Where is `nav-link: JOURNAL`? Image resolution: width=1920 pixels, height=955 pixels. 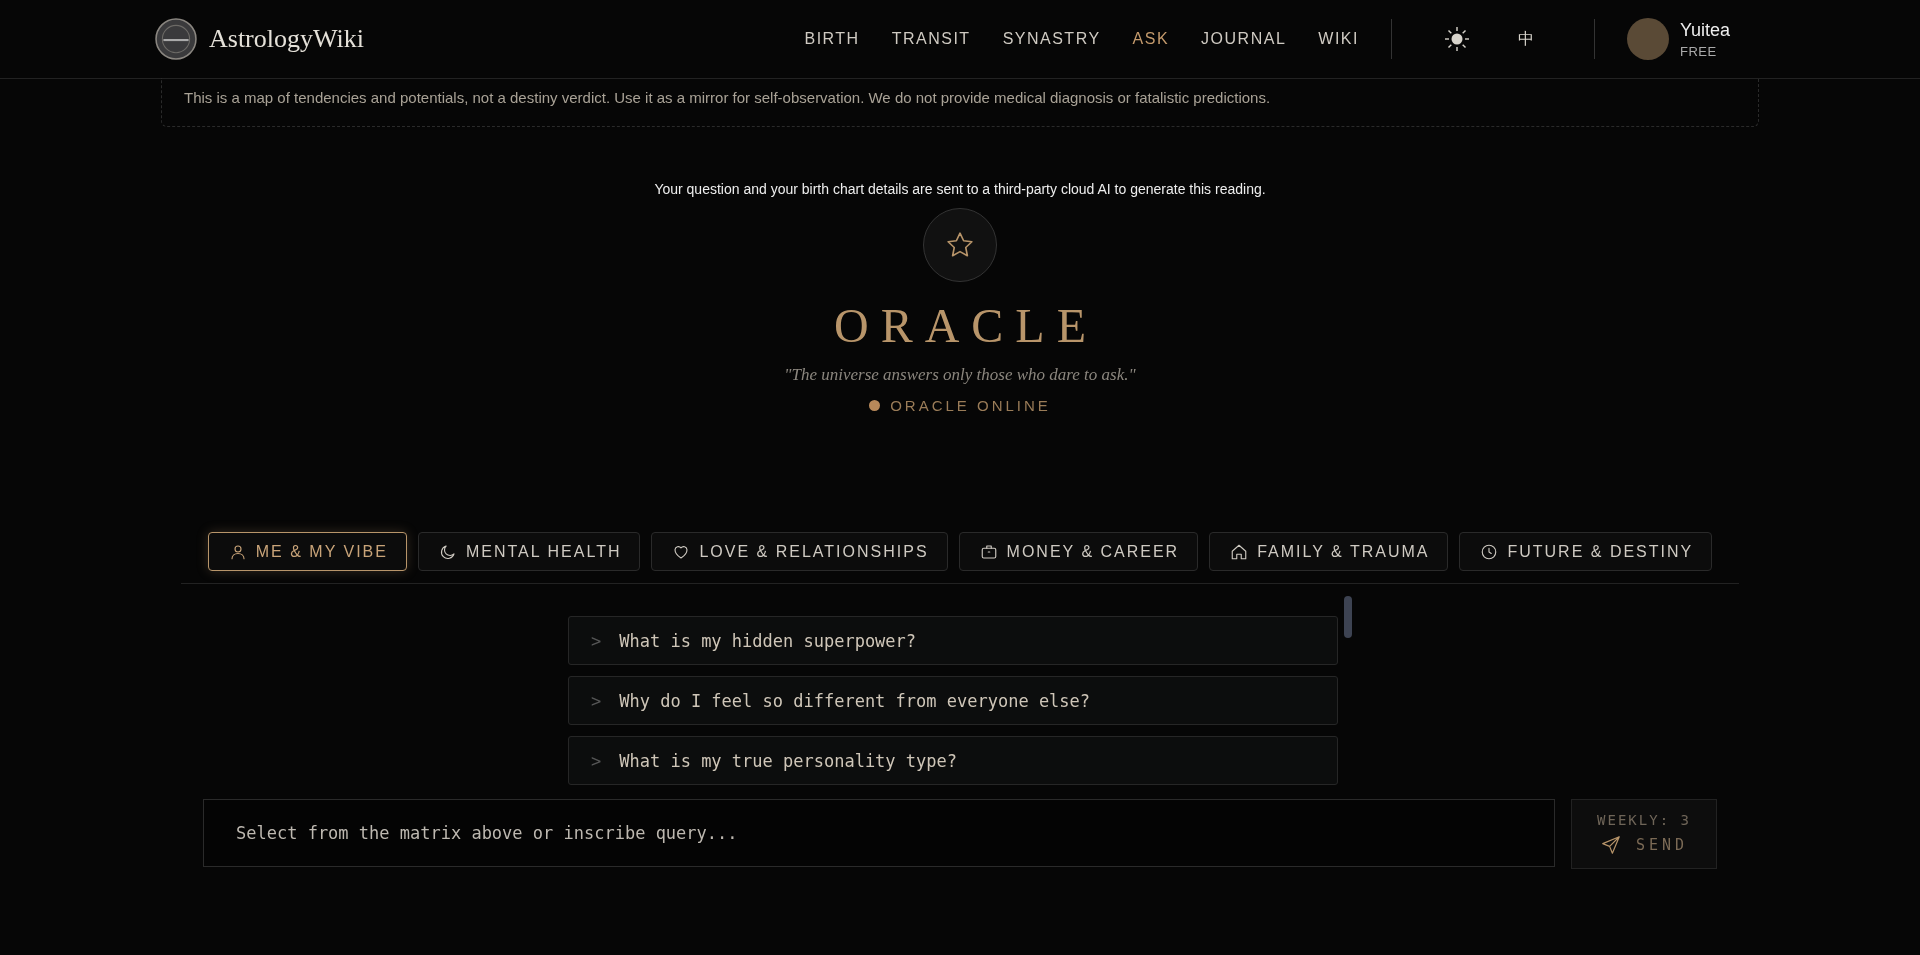 nav-link: JOURNAL is located at coordinates (1244, 39).